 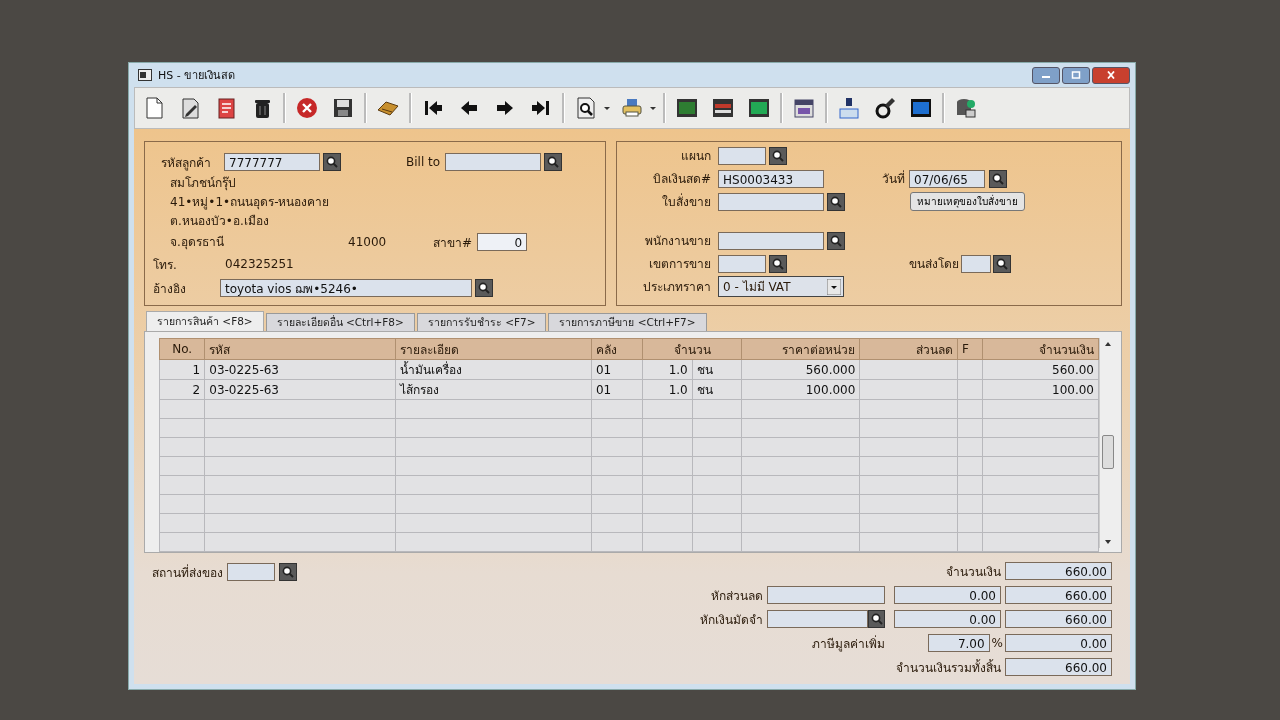 I want to click on field-label: แผนก, so click(x=695, y=156).